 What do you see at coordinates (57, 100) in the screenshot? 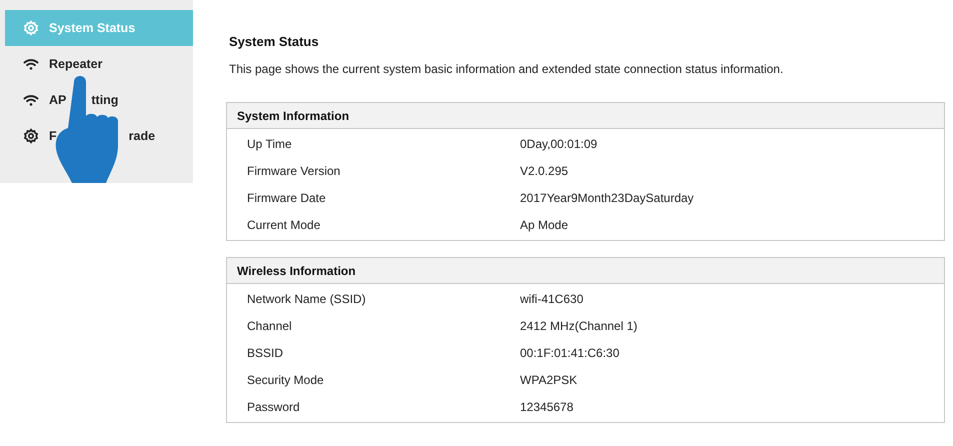
I see `item-label: AP` at bounding box center [57, 100].